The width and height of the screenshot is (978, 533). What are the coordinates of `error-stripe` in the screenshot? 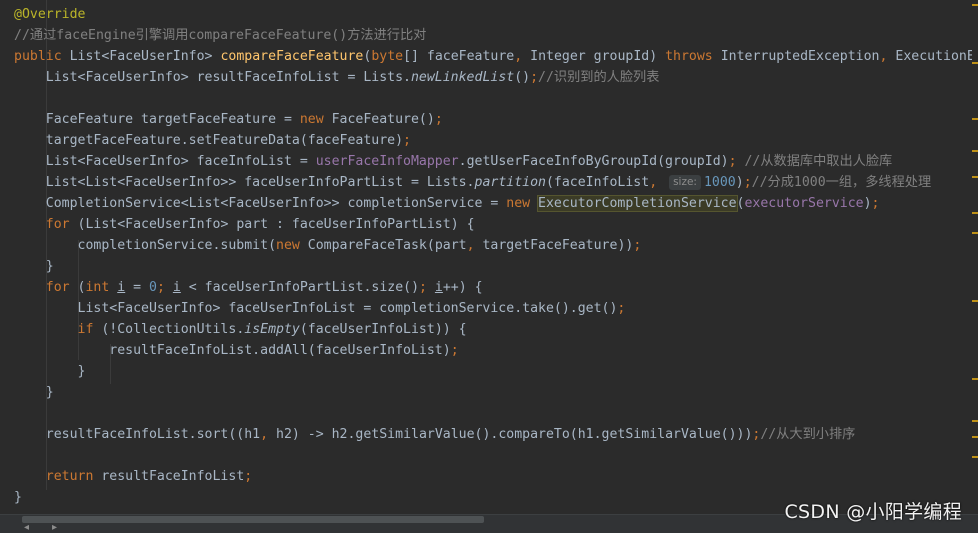 It's located at (975, 257).